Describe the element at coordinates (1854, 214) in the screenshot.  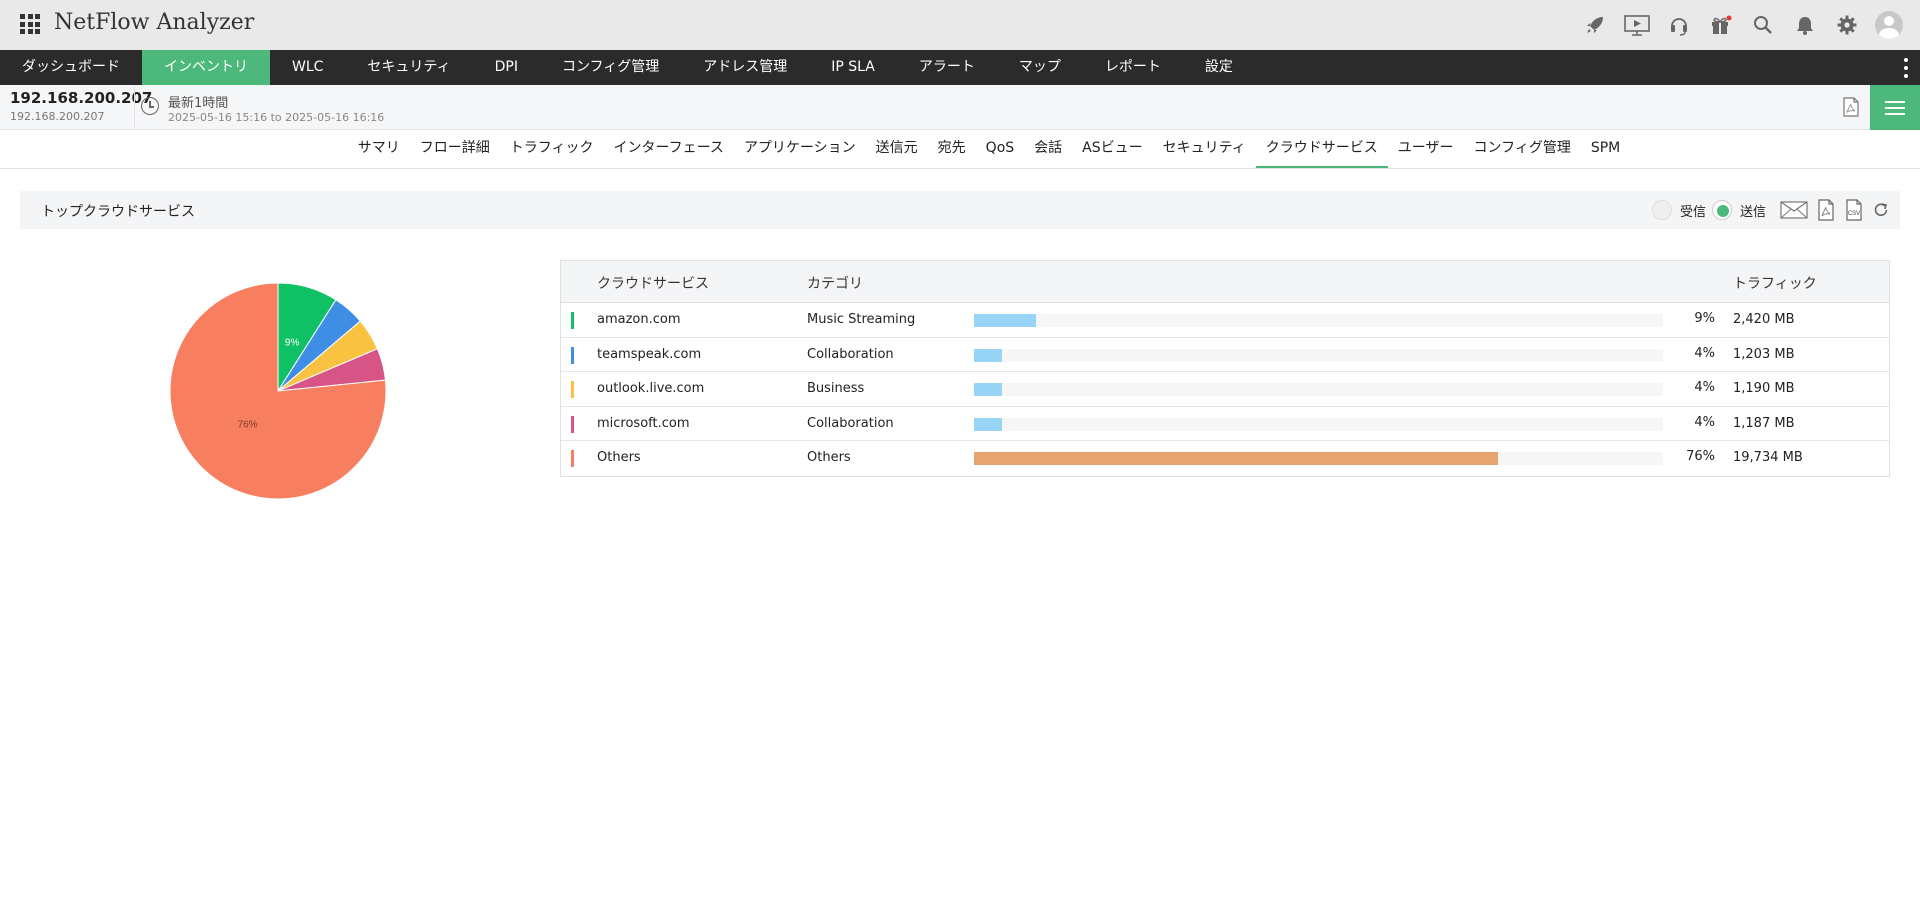
I see `svg-text: CSV` at that location.